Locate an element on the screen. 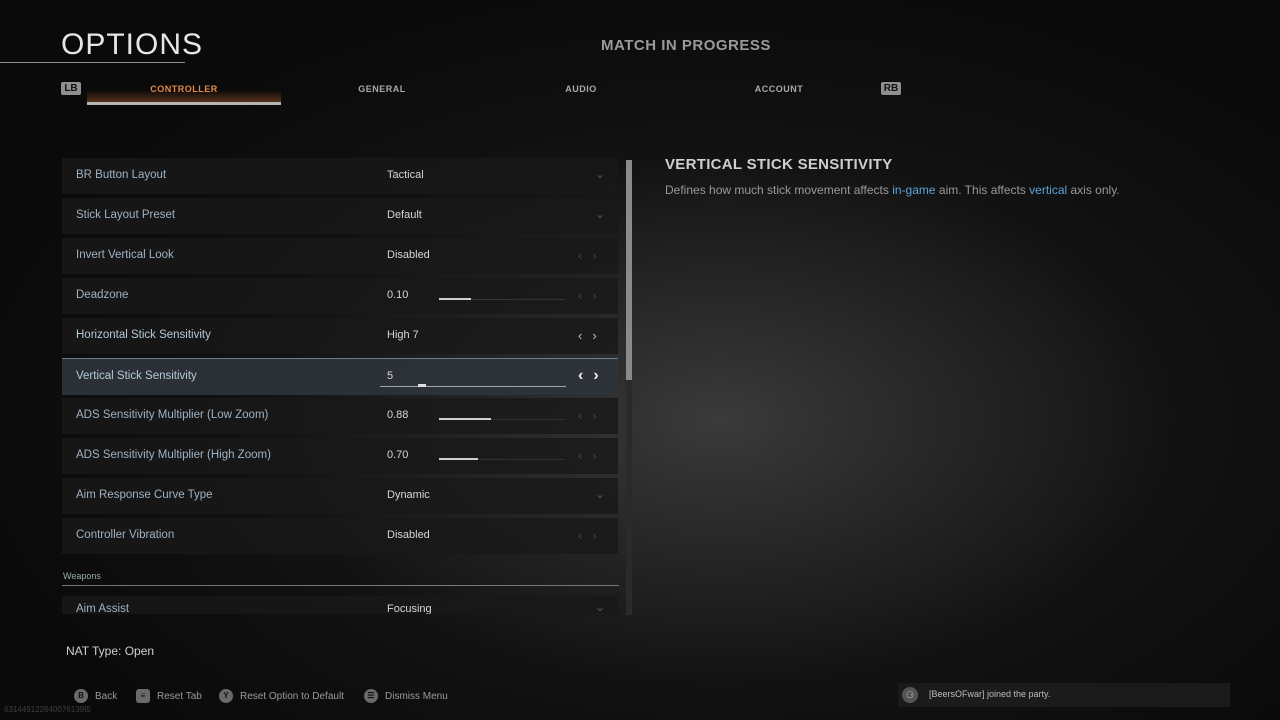 This screenshot has height=720, width=1280. ads-high-zoom-slider is located at coordinates (502, 459).